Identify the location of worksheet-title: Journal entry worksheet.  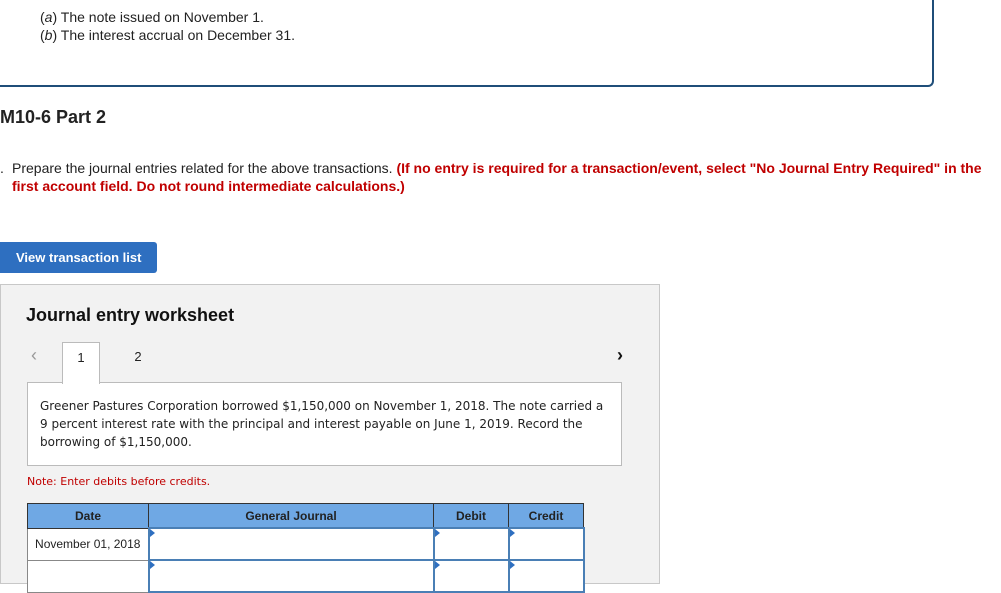
(130, 315).